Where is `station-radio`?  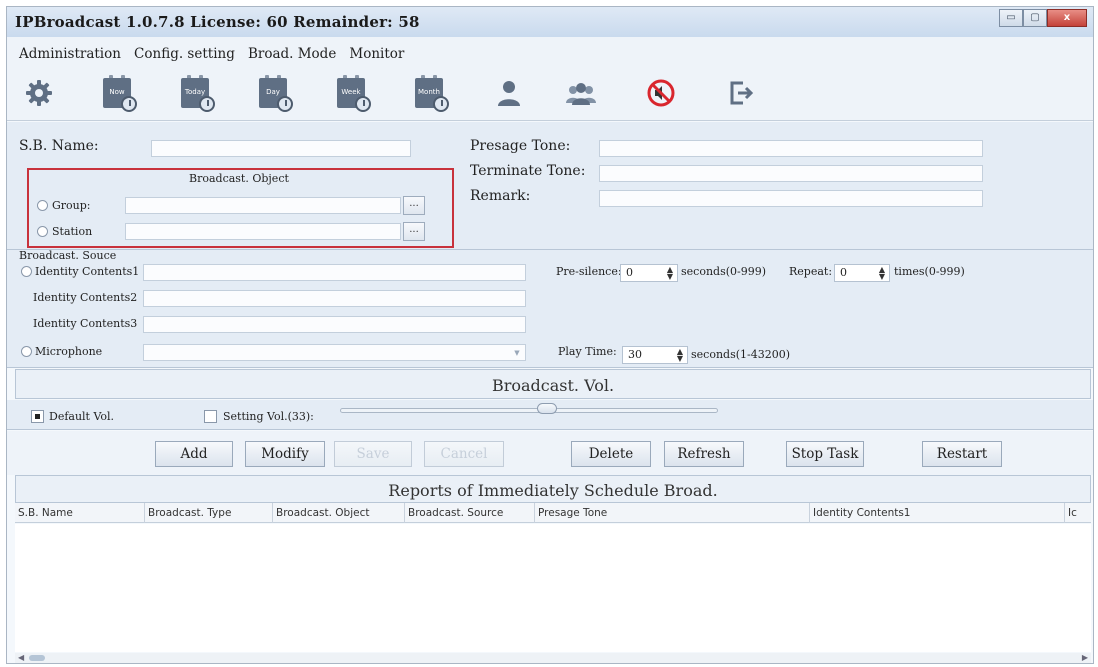
station-radio is located at coordinates (42, 231).